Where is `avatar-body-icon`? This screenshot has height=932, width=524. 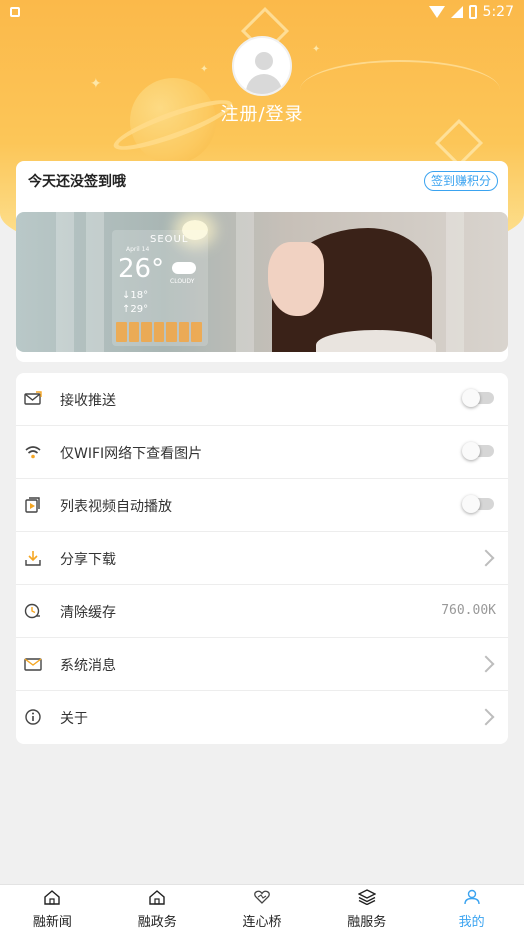 avatar-body-icon is located at coordinates (264, 84).